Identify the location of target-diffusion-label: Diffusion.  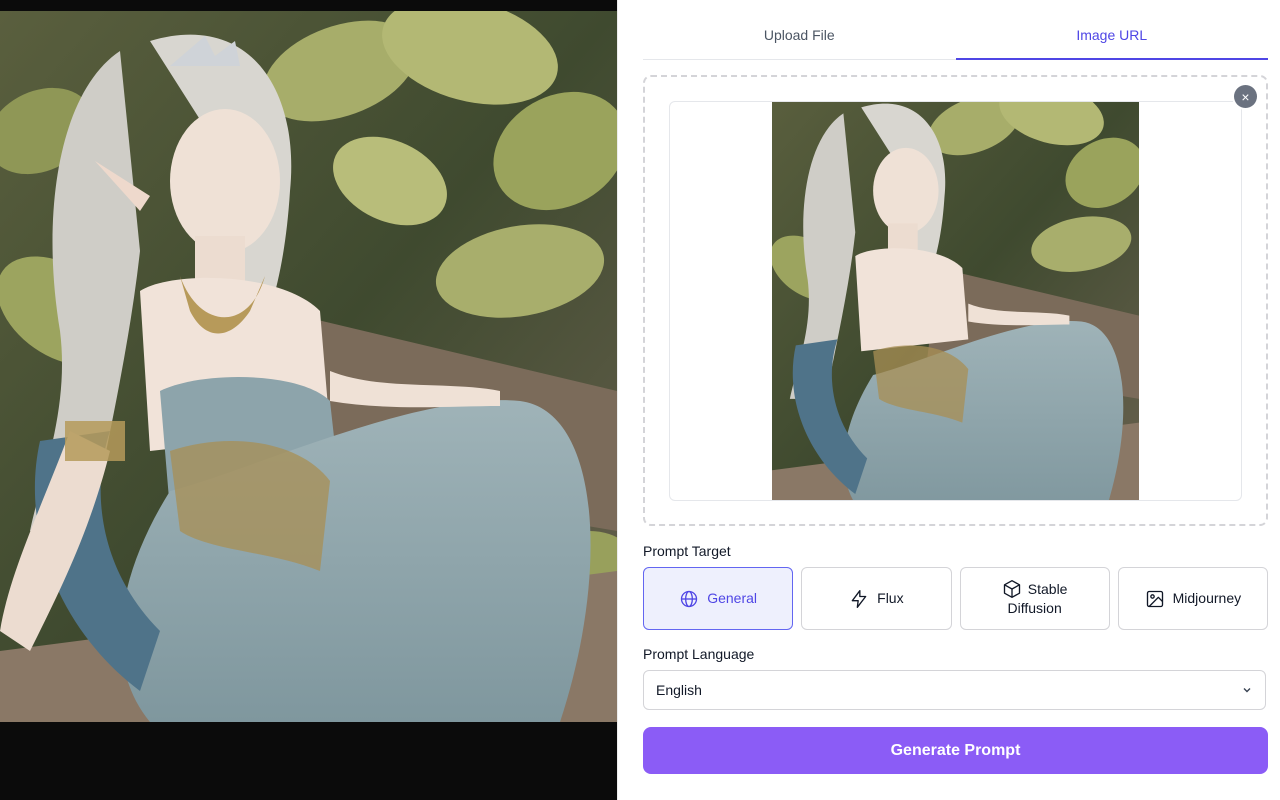
(1034, 608).